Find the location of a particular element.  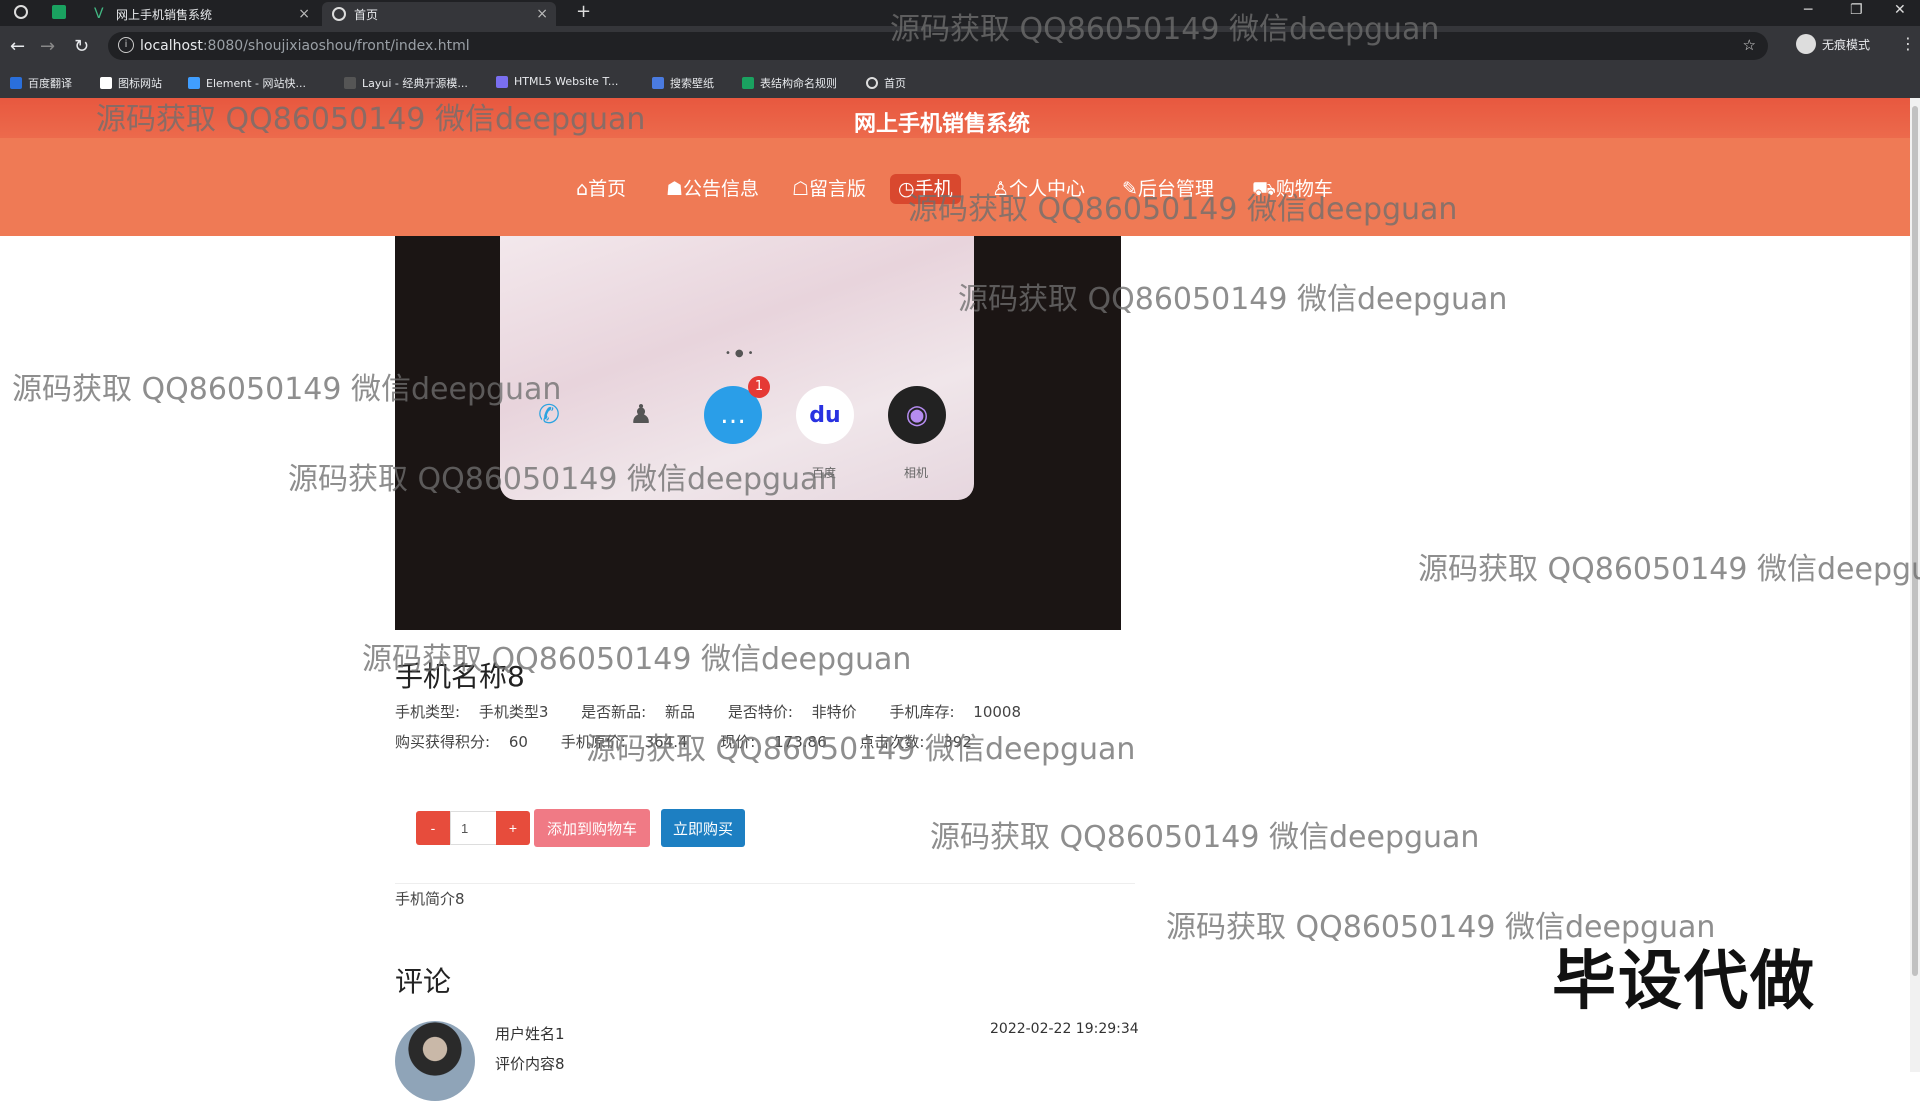

unread-badge: 1 is located at coordinates (759, 387).